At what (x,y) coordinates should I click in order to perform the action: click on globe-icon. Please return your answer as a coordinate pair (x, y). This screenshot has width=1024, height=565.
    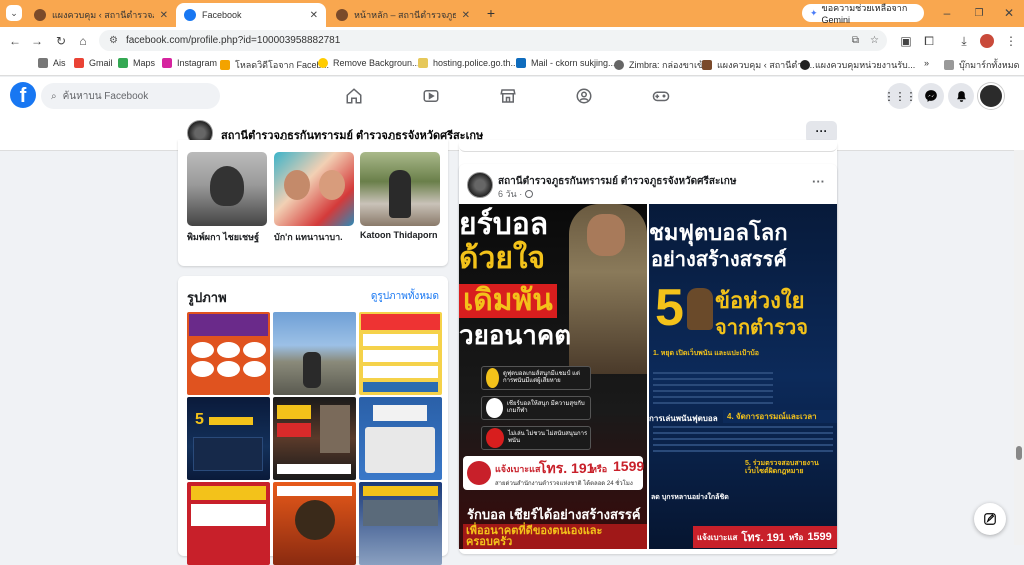
    Looking at the image, I should click on (529, 194).